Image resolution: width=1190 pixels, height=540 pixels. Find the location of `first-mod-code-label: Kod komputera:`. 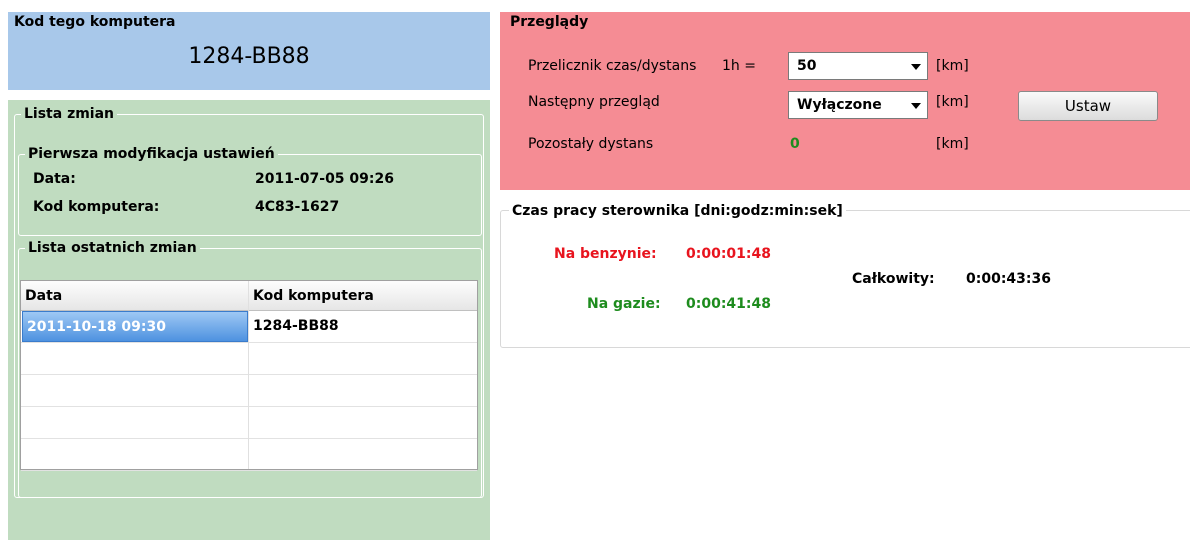

first-mod-code-label: Kod komputera: is located at coordinates (96, 207).